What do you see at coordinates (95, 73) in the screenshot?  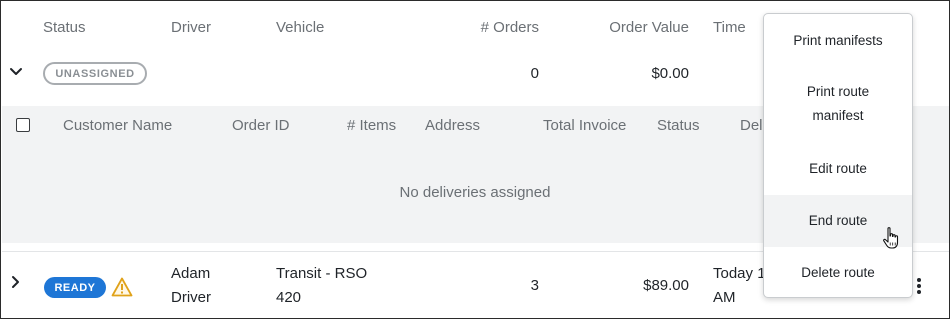 I see `status-badge-unassigned: UNASSIGNED` at bounding box center [95, 73].